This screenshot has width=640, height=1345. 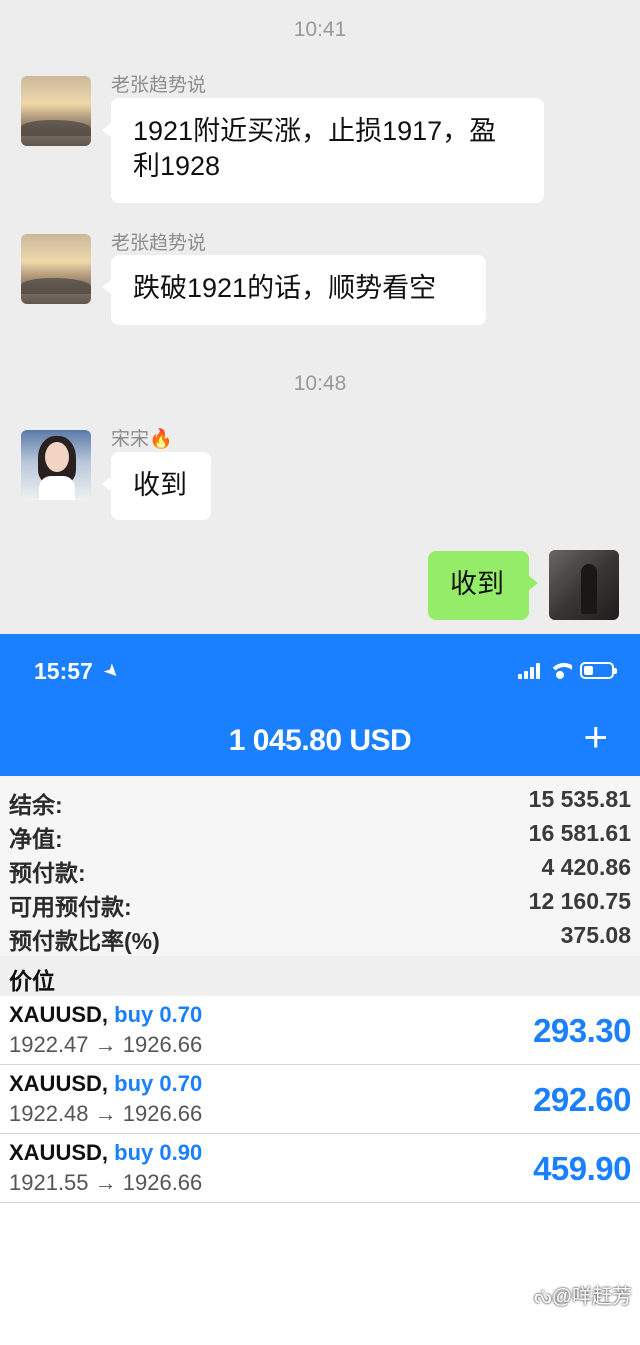 I want to click on message-line: 跌破1921的话，顺势看空, so click(x=285, y=288).